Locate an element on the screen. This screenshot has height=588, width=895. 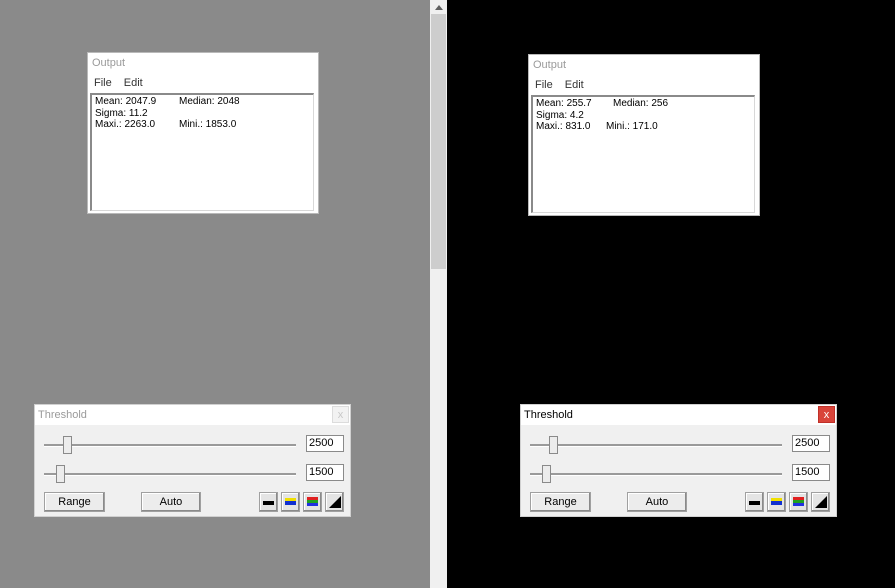
stat-mean: Mean: 255.7 is located at coordinates (564, 103).